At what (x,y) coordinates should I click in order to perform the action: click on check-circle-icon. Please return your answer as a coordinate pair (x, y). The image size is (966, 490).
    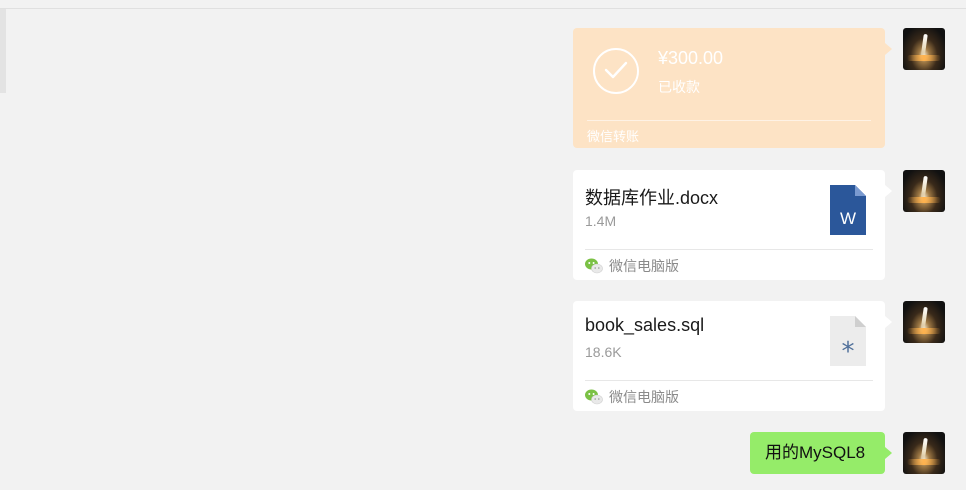
    Looking at the image, I should click on (616, 71).